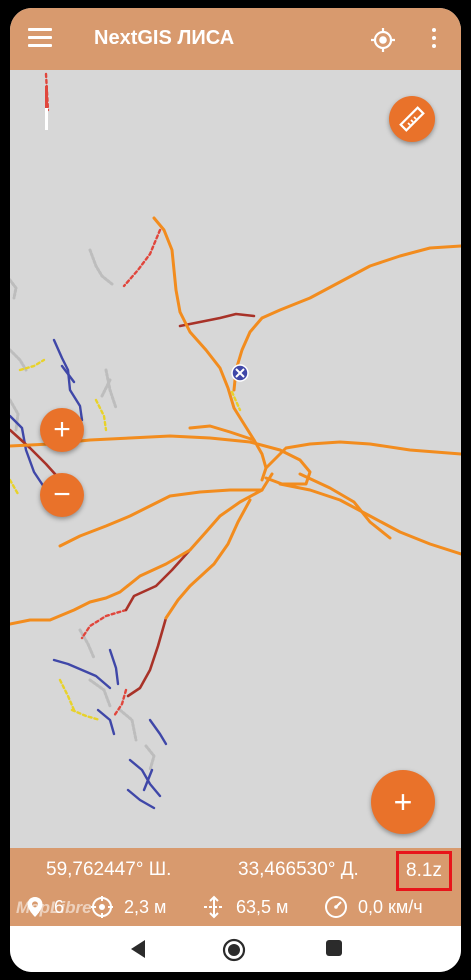 The width and height of the screenshot is (471, 980). Describe the element at coordinates (164, 38) in the screenshot. I see `app-title: NextGIS ЛИСА` at that location.